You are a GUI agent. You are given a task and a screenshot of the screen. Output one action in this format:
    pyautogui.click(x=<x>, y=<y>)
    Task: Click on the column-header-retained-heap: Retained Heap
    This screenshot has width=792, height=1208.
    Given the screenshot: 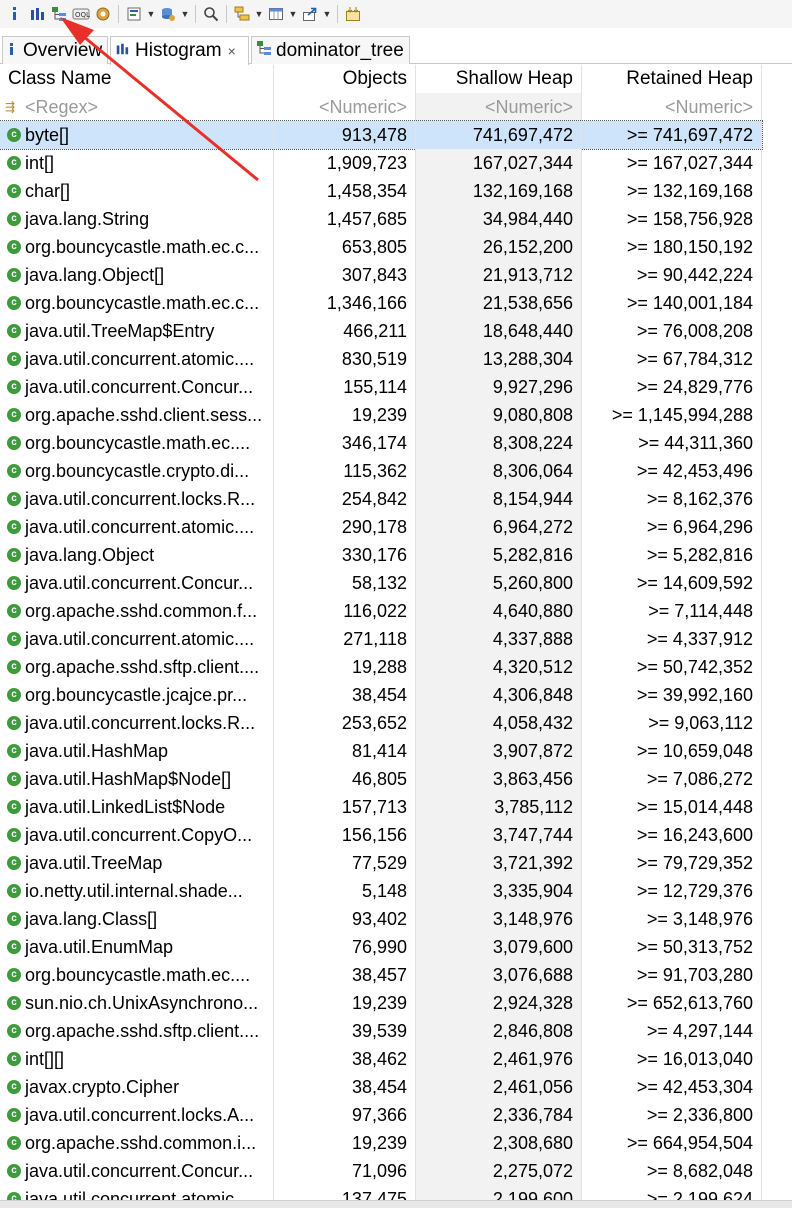 What is the action you would take?
    pyautogui.click(x=672, y=79)
    